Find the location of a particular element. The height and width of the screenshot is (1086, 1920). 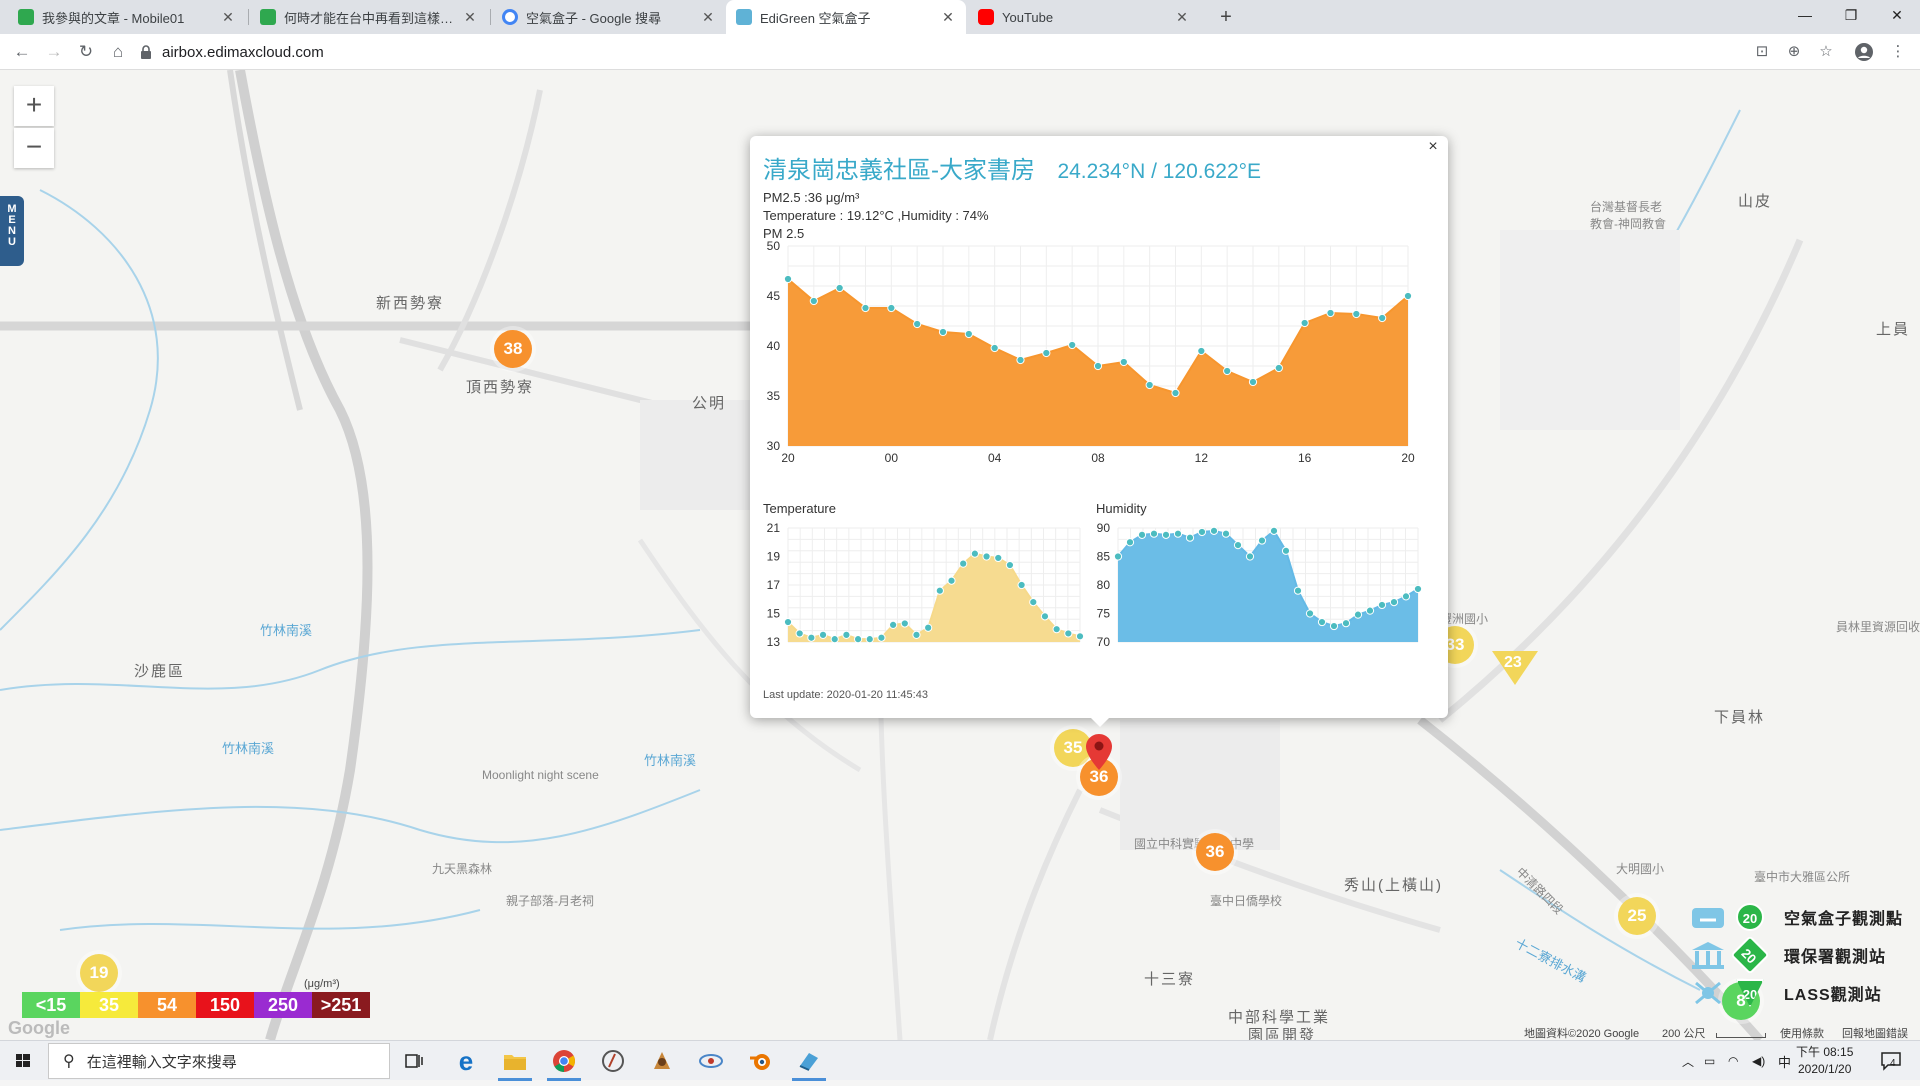

map-river-label: 竹林南溪 is located at coordinates (248, 748).